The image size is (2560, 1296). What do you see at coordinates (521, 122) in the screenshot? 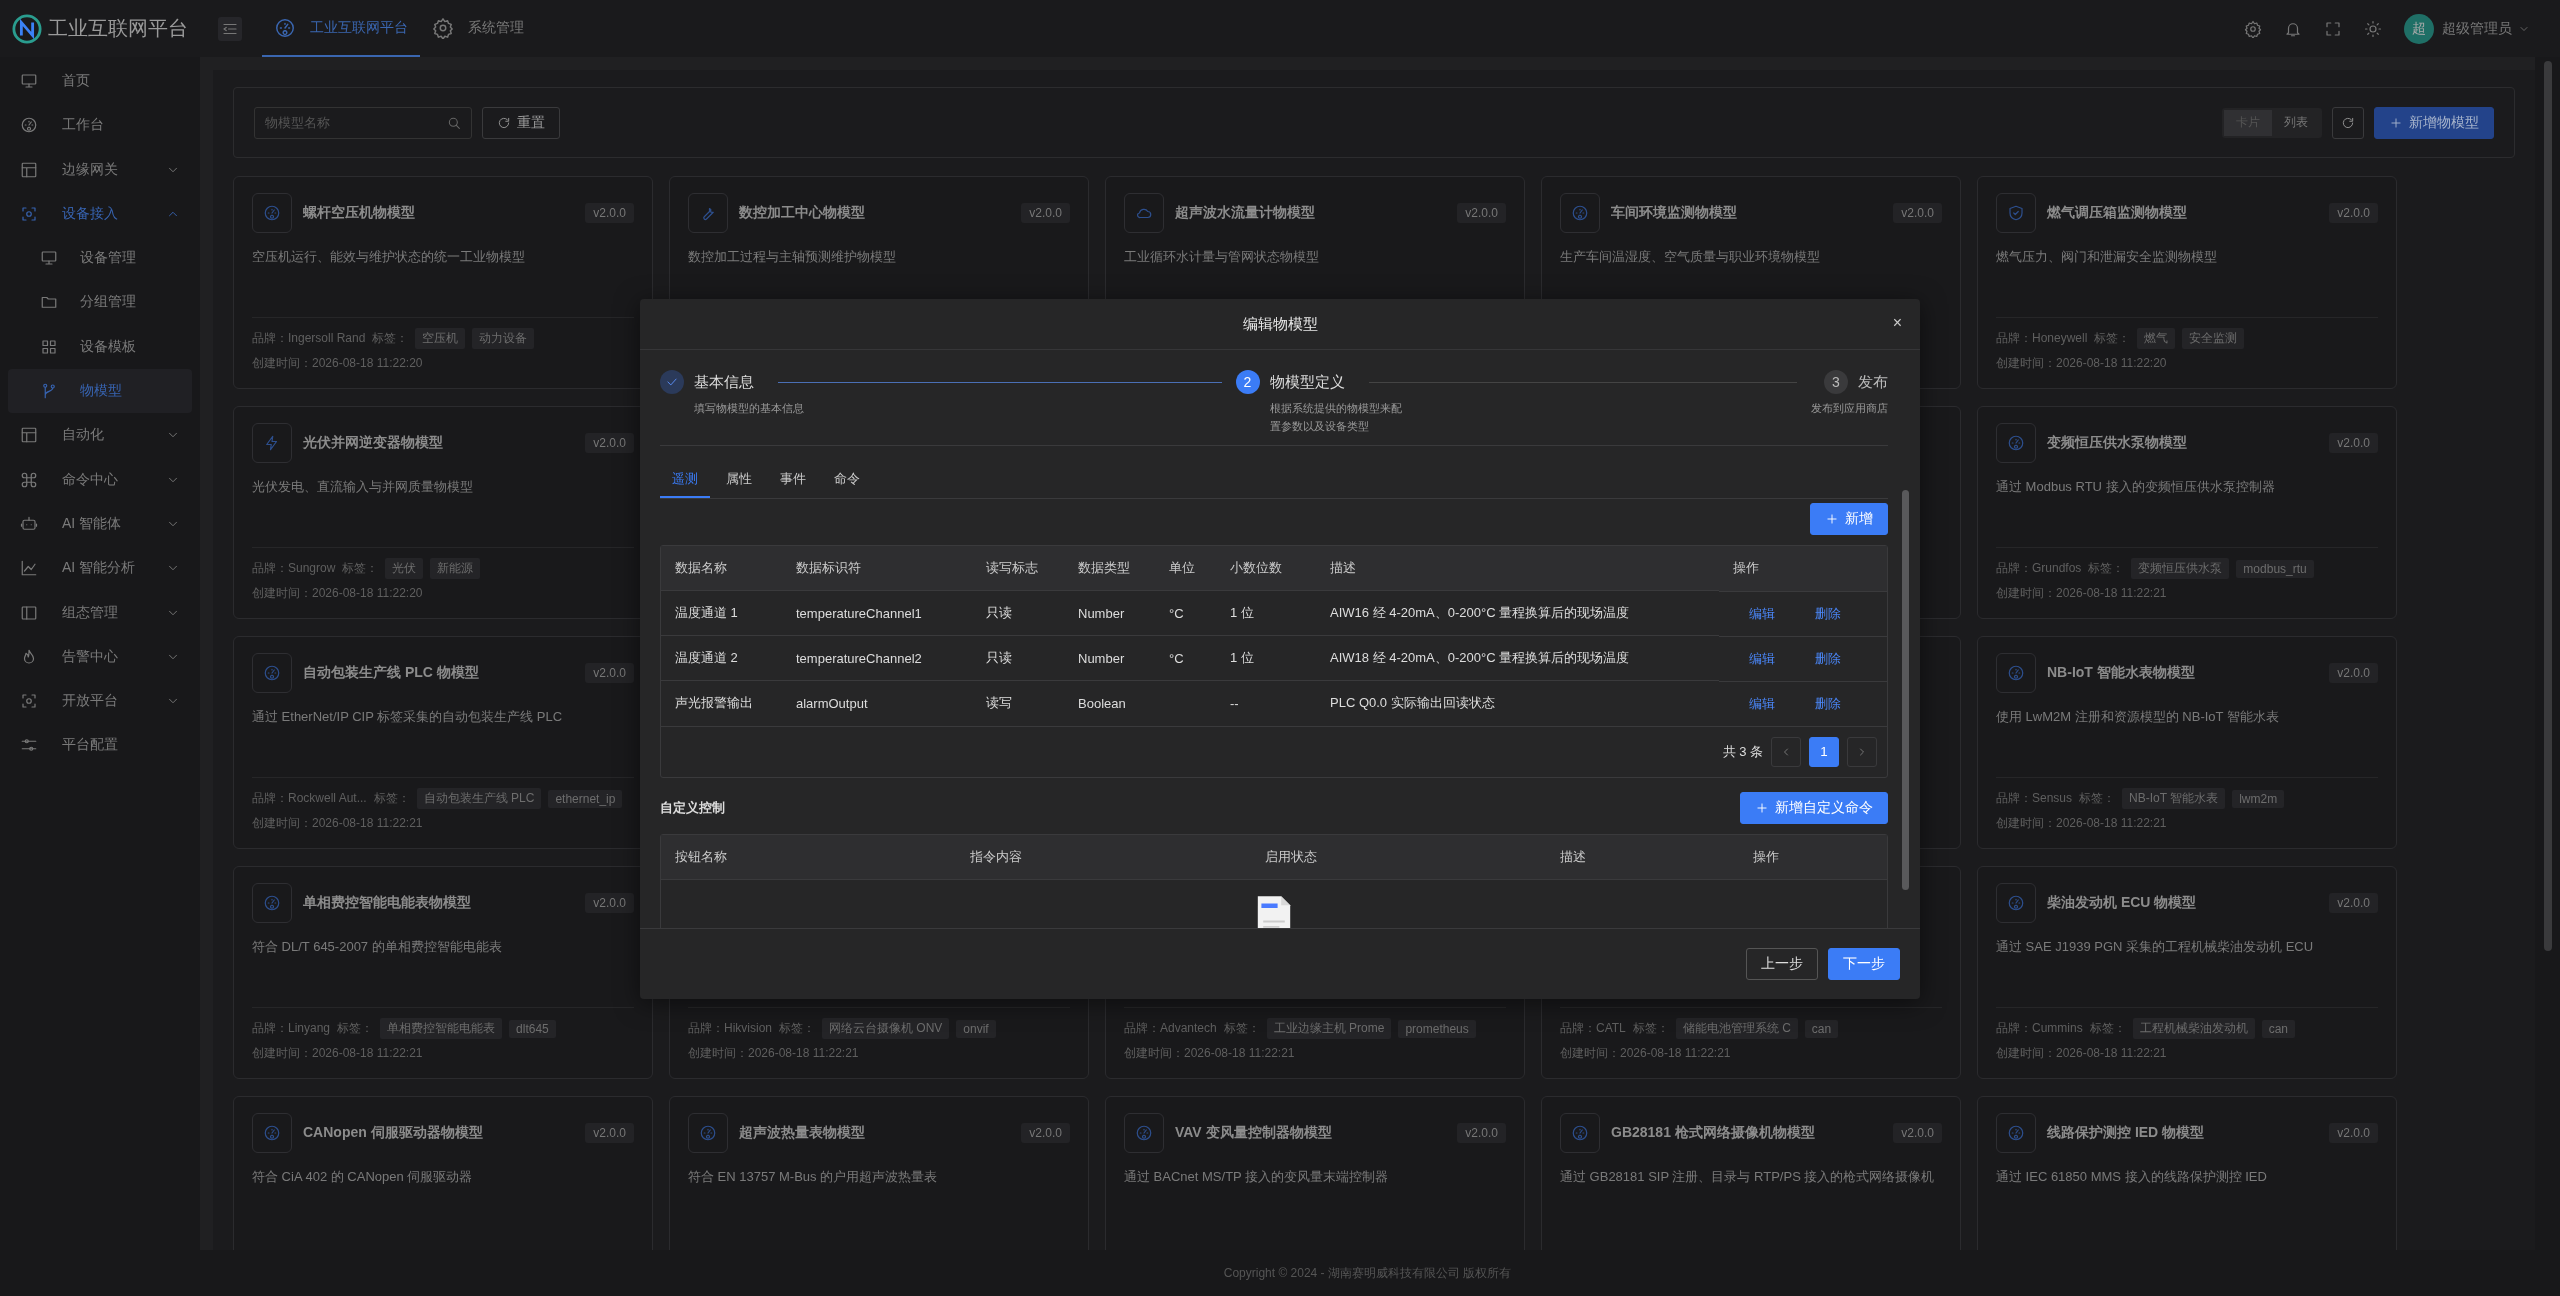
I see `reset-button: 重置` at bounding box center [521, 122].